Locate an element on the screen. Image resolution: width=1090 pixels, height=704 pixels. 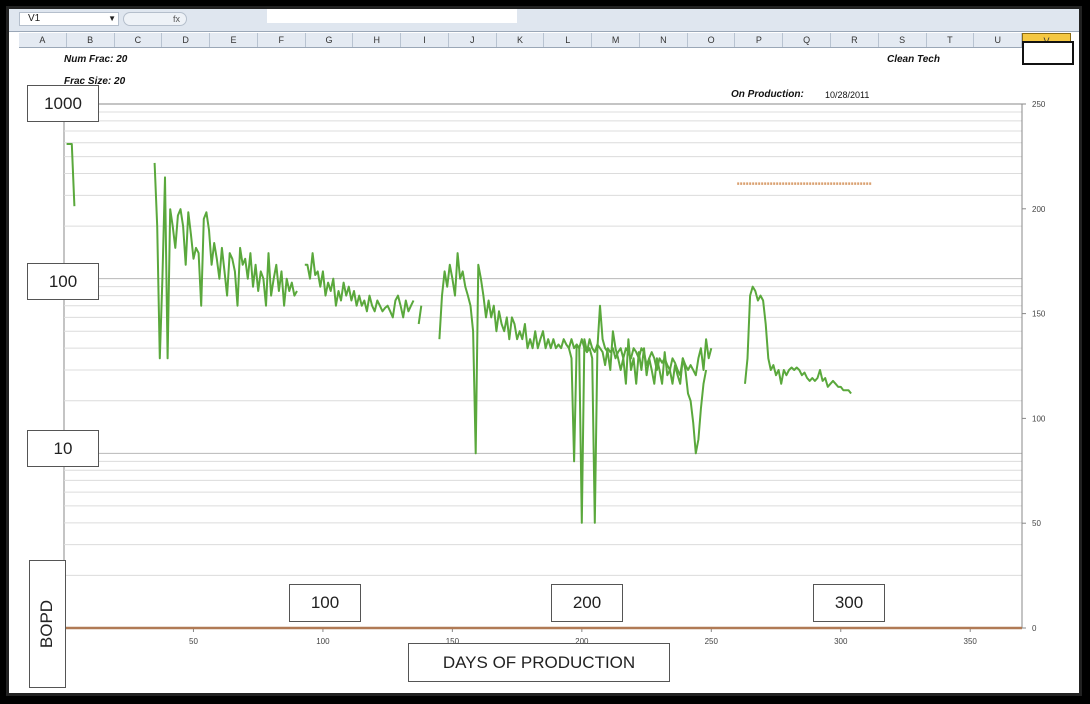
x-tick-label: 50 is located at coordinates (193, 641).